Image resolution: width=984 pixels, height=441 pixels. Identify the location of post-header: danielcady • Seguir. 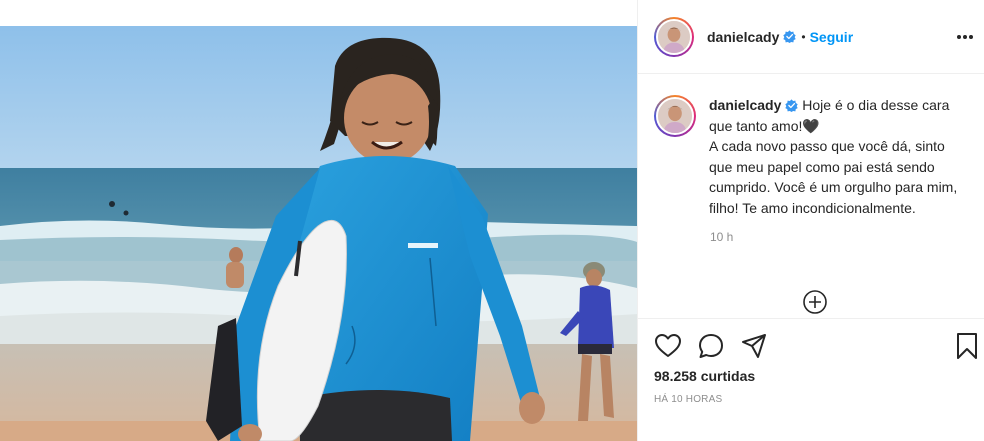
(811, 37).